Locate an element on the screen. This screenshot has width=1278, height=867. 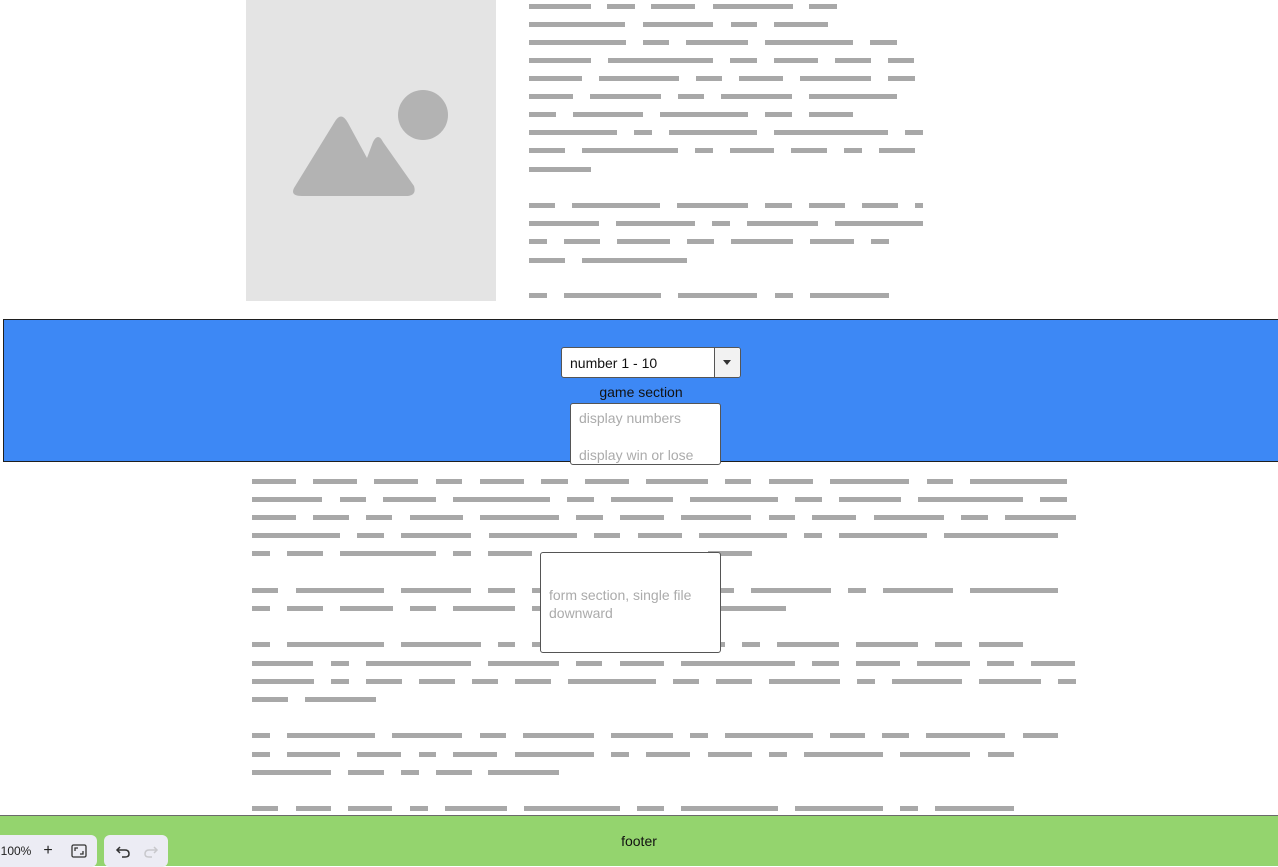
undo-icon is located at coordinates (122, 852).